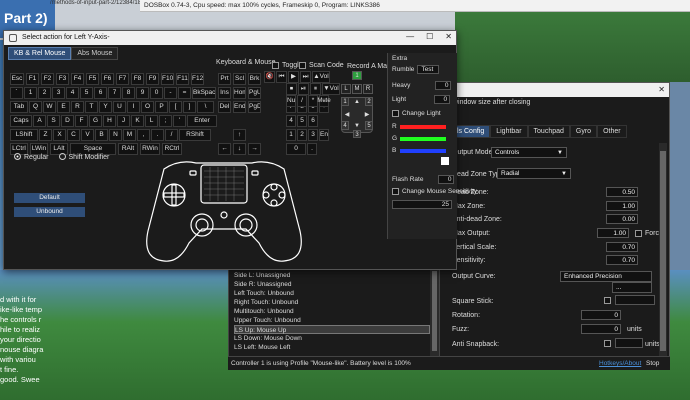 Image resolution: width=690 pixels, height=400 pixels. Describe the element at coordinates (239, 135) in the screenshot. I see `key: ↑` at that location.